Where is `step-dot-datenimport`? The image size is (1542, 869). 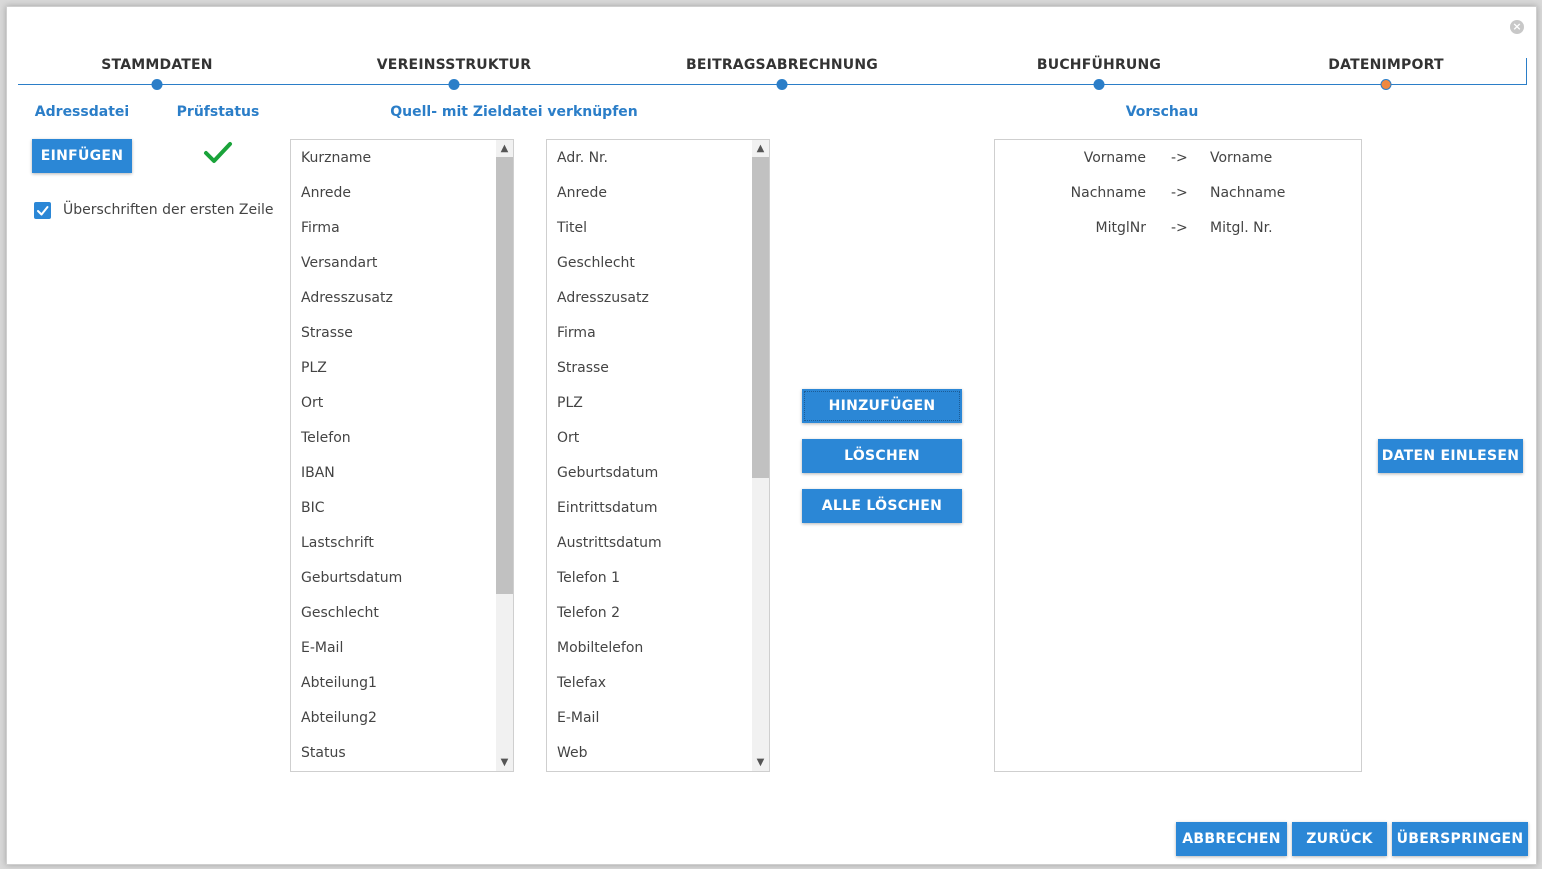 step-dot-datenimport is located at coordinates (1386, 84).